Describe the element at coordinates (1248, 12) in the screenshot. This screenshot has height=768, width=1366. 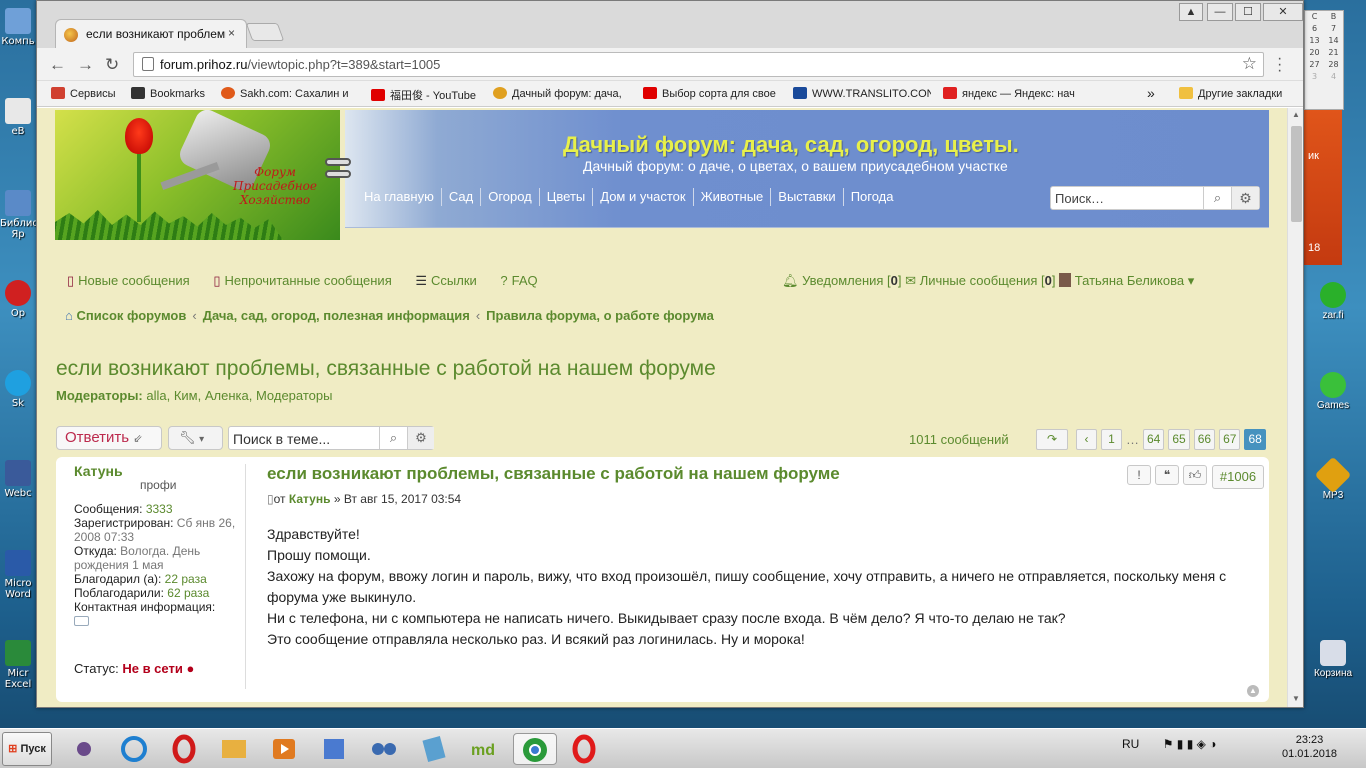
I see `maximize-button: ☐` at that location.